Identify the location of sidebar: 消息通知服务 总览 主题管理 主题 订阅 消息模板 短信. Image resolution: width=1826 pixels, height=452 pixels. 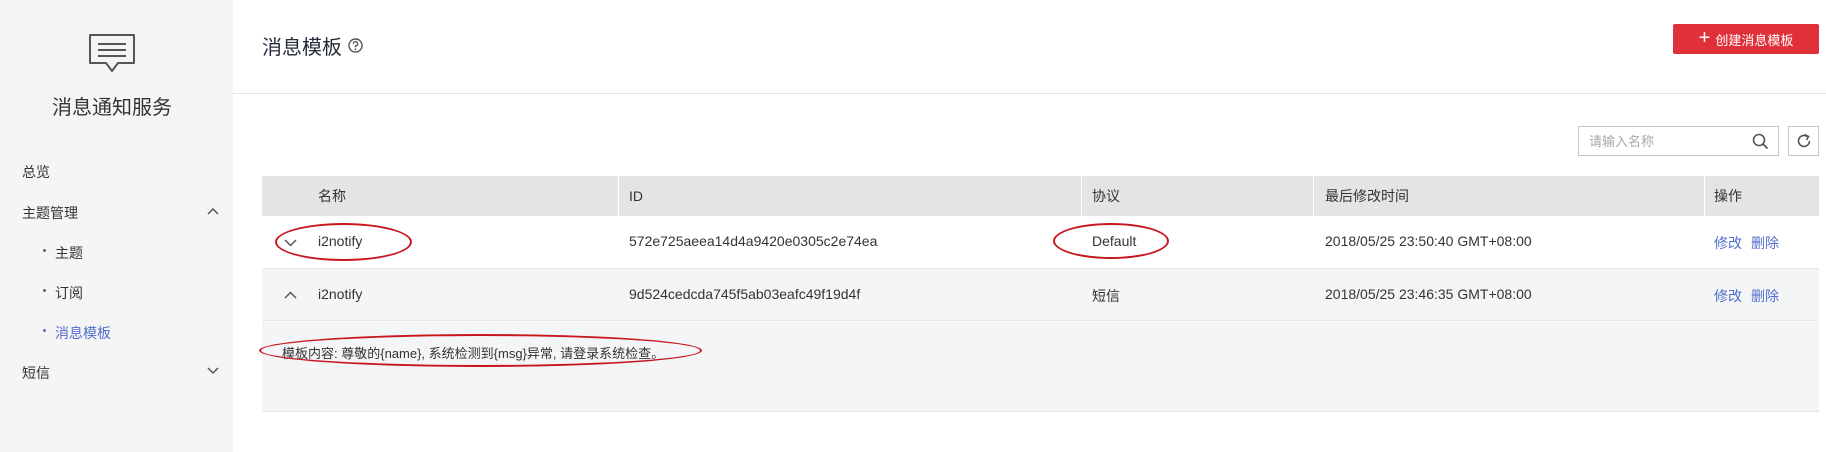
(116, 226).